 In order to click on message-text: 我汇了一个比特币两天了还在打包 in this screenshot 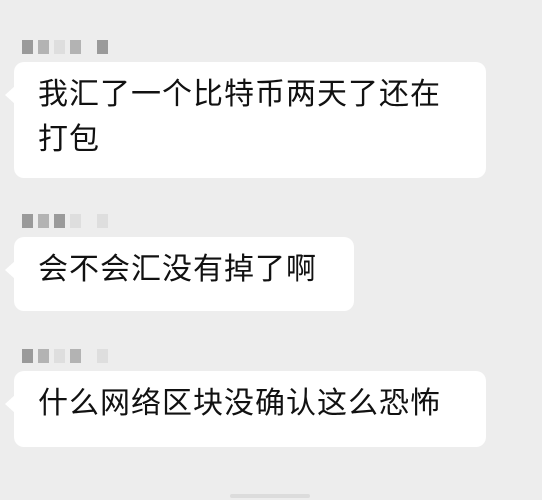, I will do `click(239, 117)`.